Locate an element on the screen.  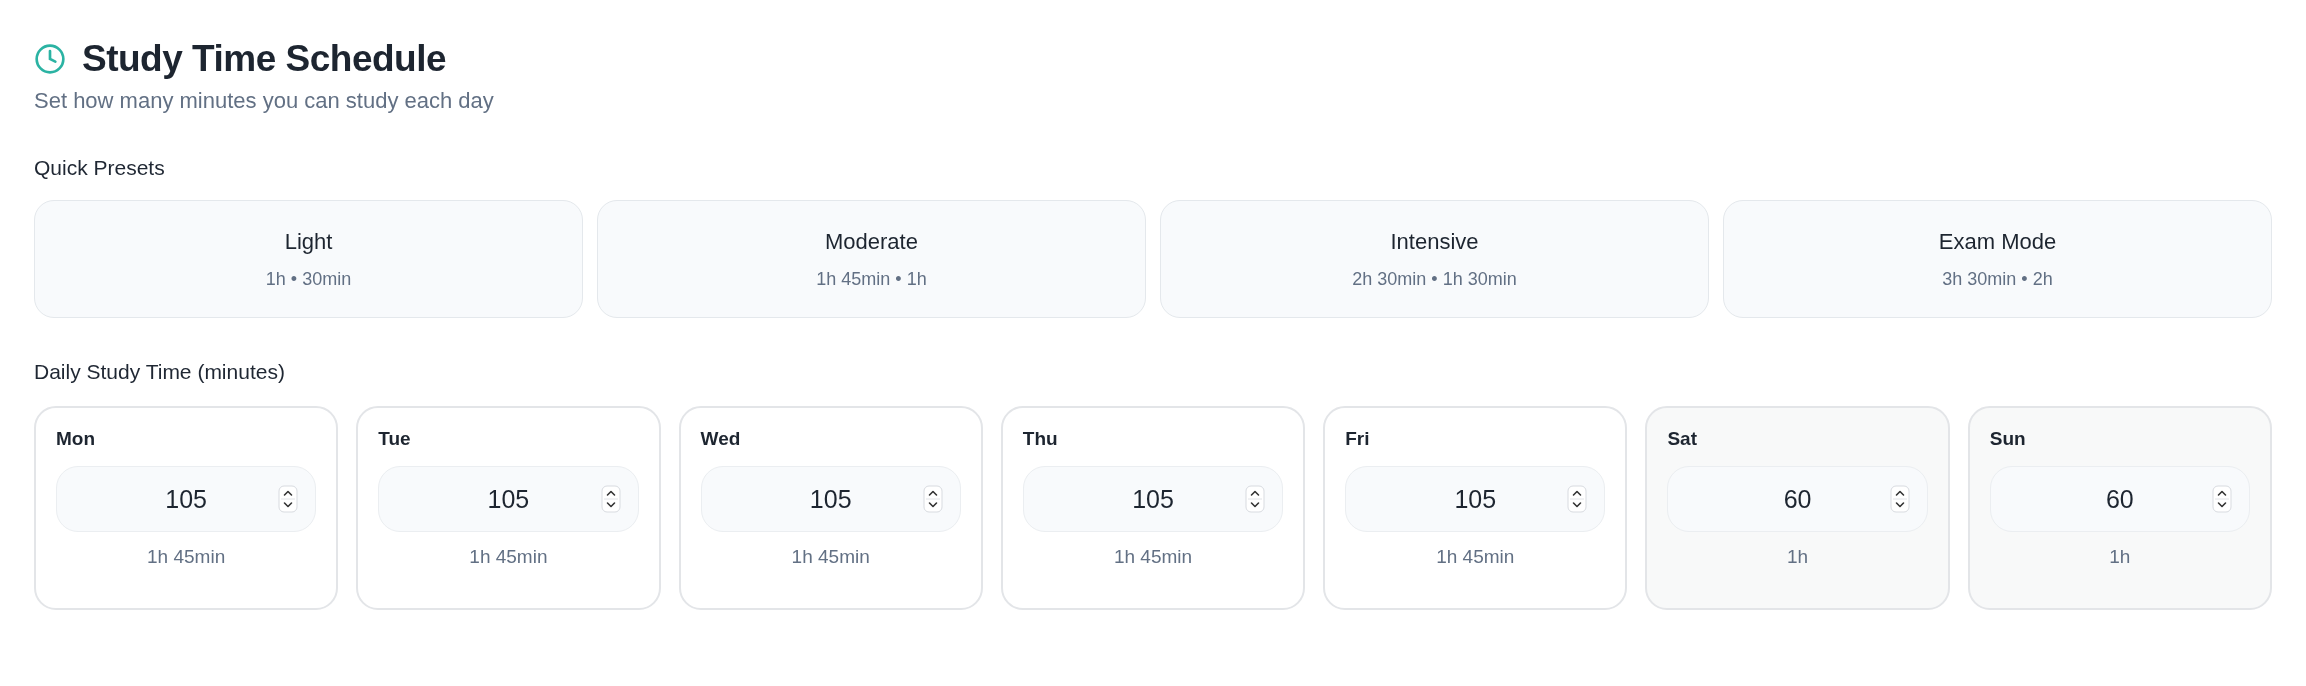
clock-icon is located at coordinates (50, 59).